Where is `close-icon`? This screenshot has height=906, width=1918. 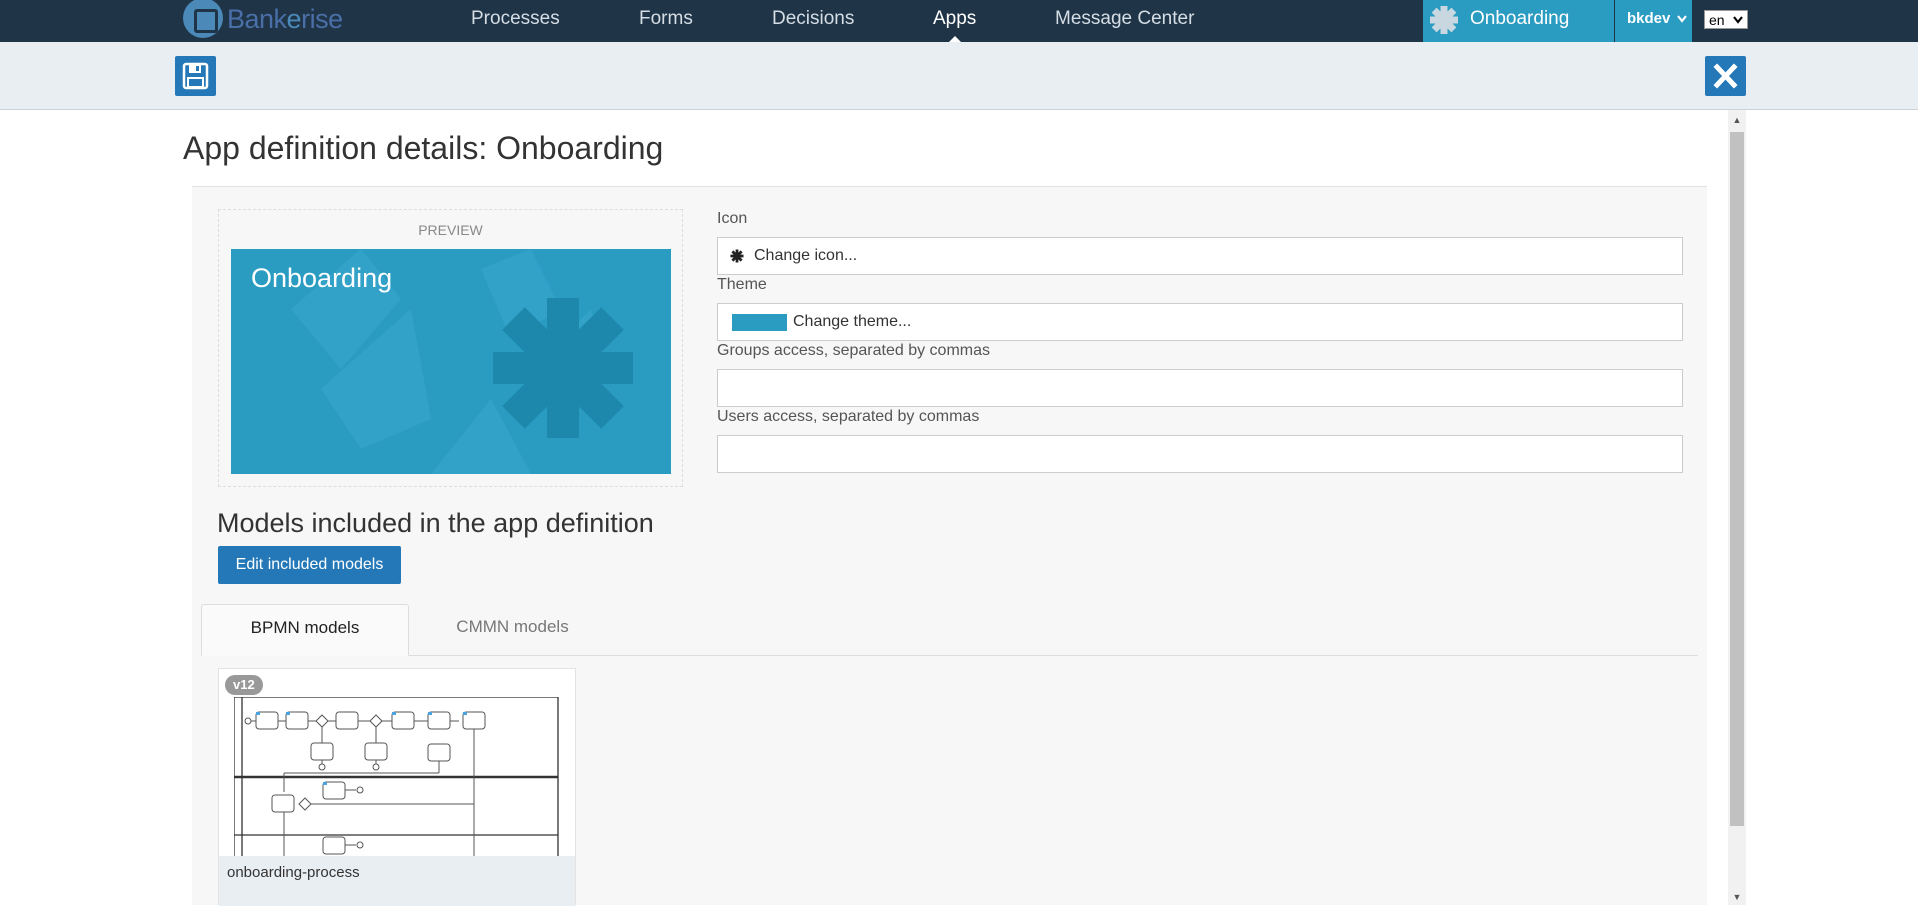
close-icon is located at coordinates (1725, 76).